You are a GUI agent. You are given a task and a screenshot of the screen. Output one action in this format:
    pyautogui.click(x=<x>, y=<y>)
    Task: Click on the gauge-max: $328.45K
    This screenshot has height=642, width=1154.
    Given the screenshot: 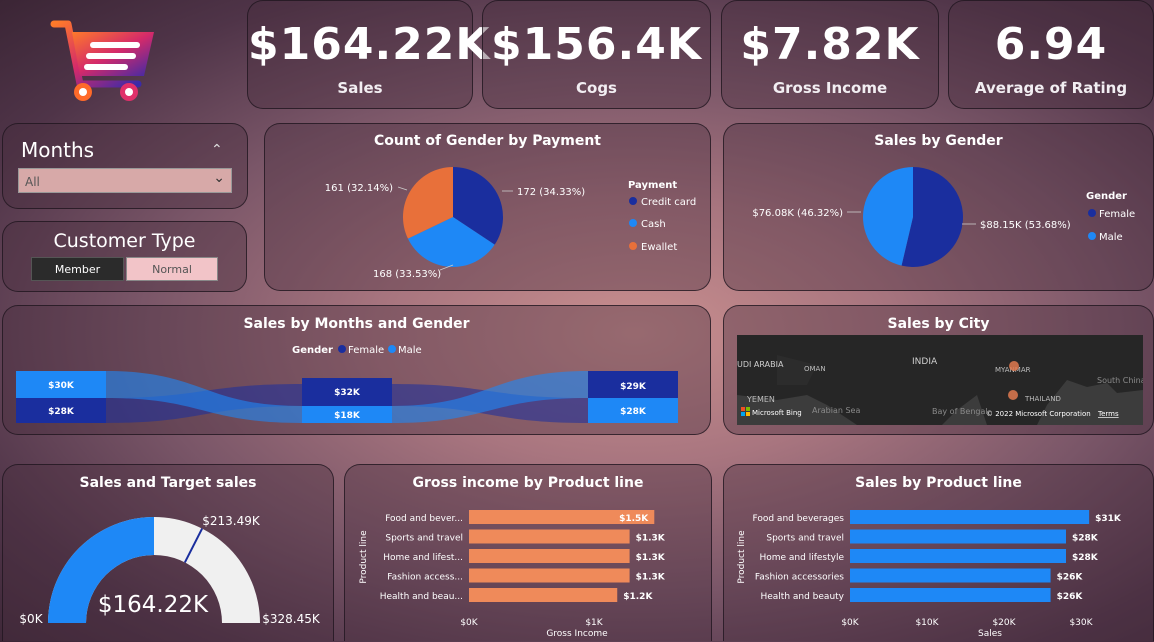 What is the action you would take?
    pyautogui.click(x=291, y=619)
    